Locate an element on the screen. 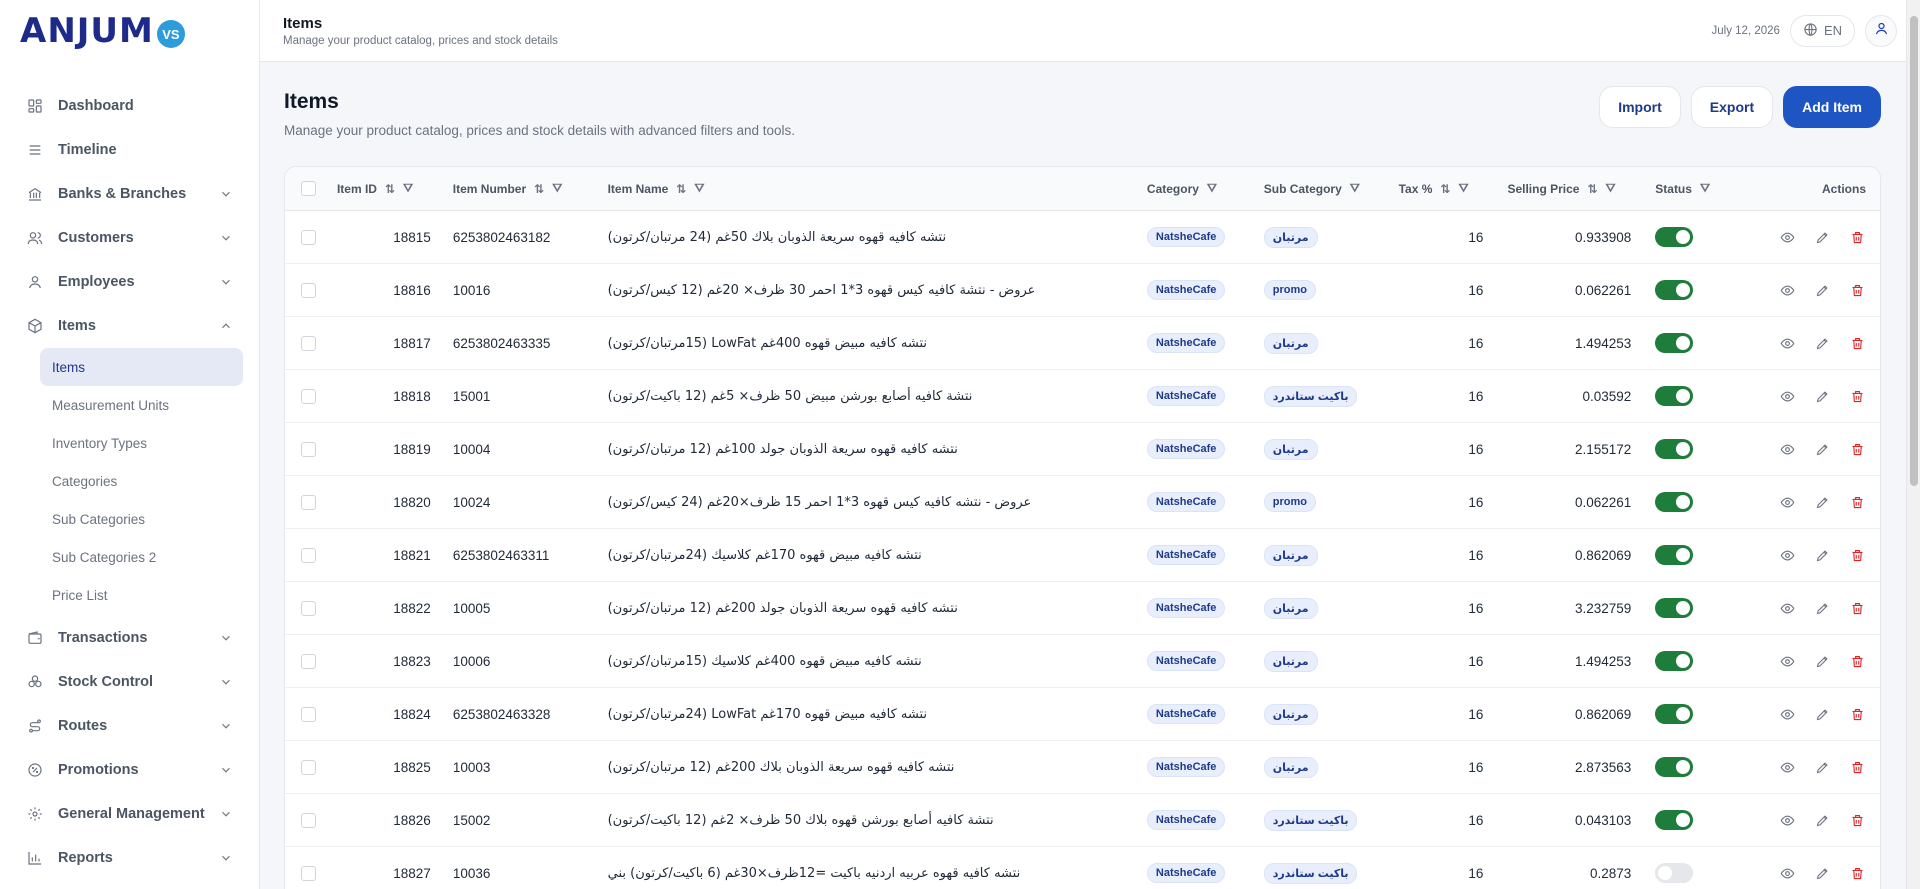 This screenshot has width=1920, height=889. sidebar-subitem-price-list: Price List is located at coordinates (141, 595).